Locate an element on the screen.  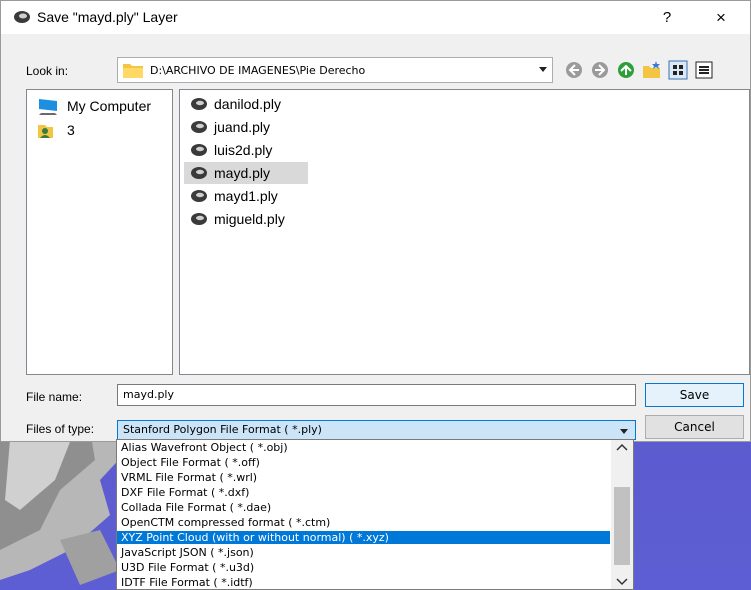
file-item-selected: mayd.ply is located at coordinates (246, 173).